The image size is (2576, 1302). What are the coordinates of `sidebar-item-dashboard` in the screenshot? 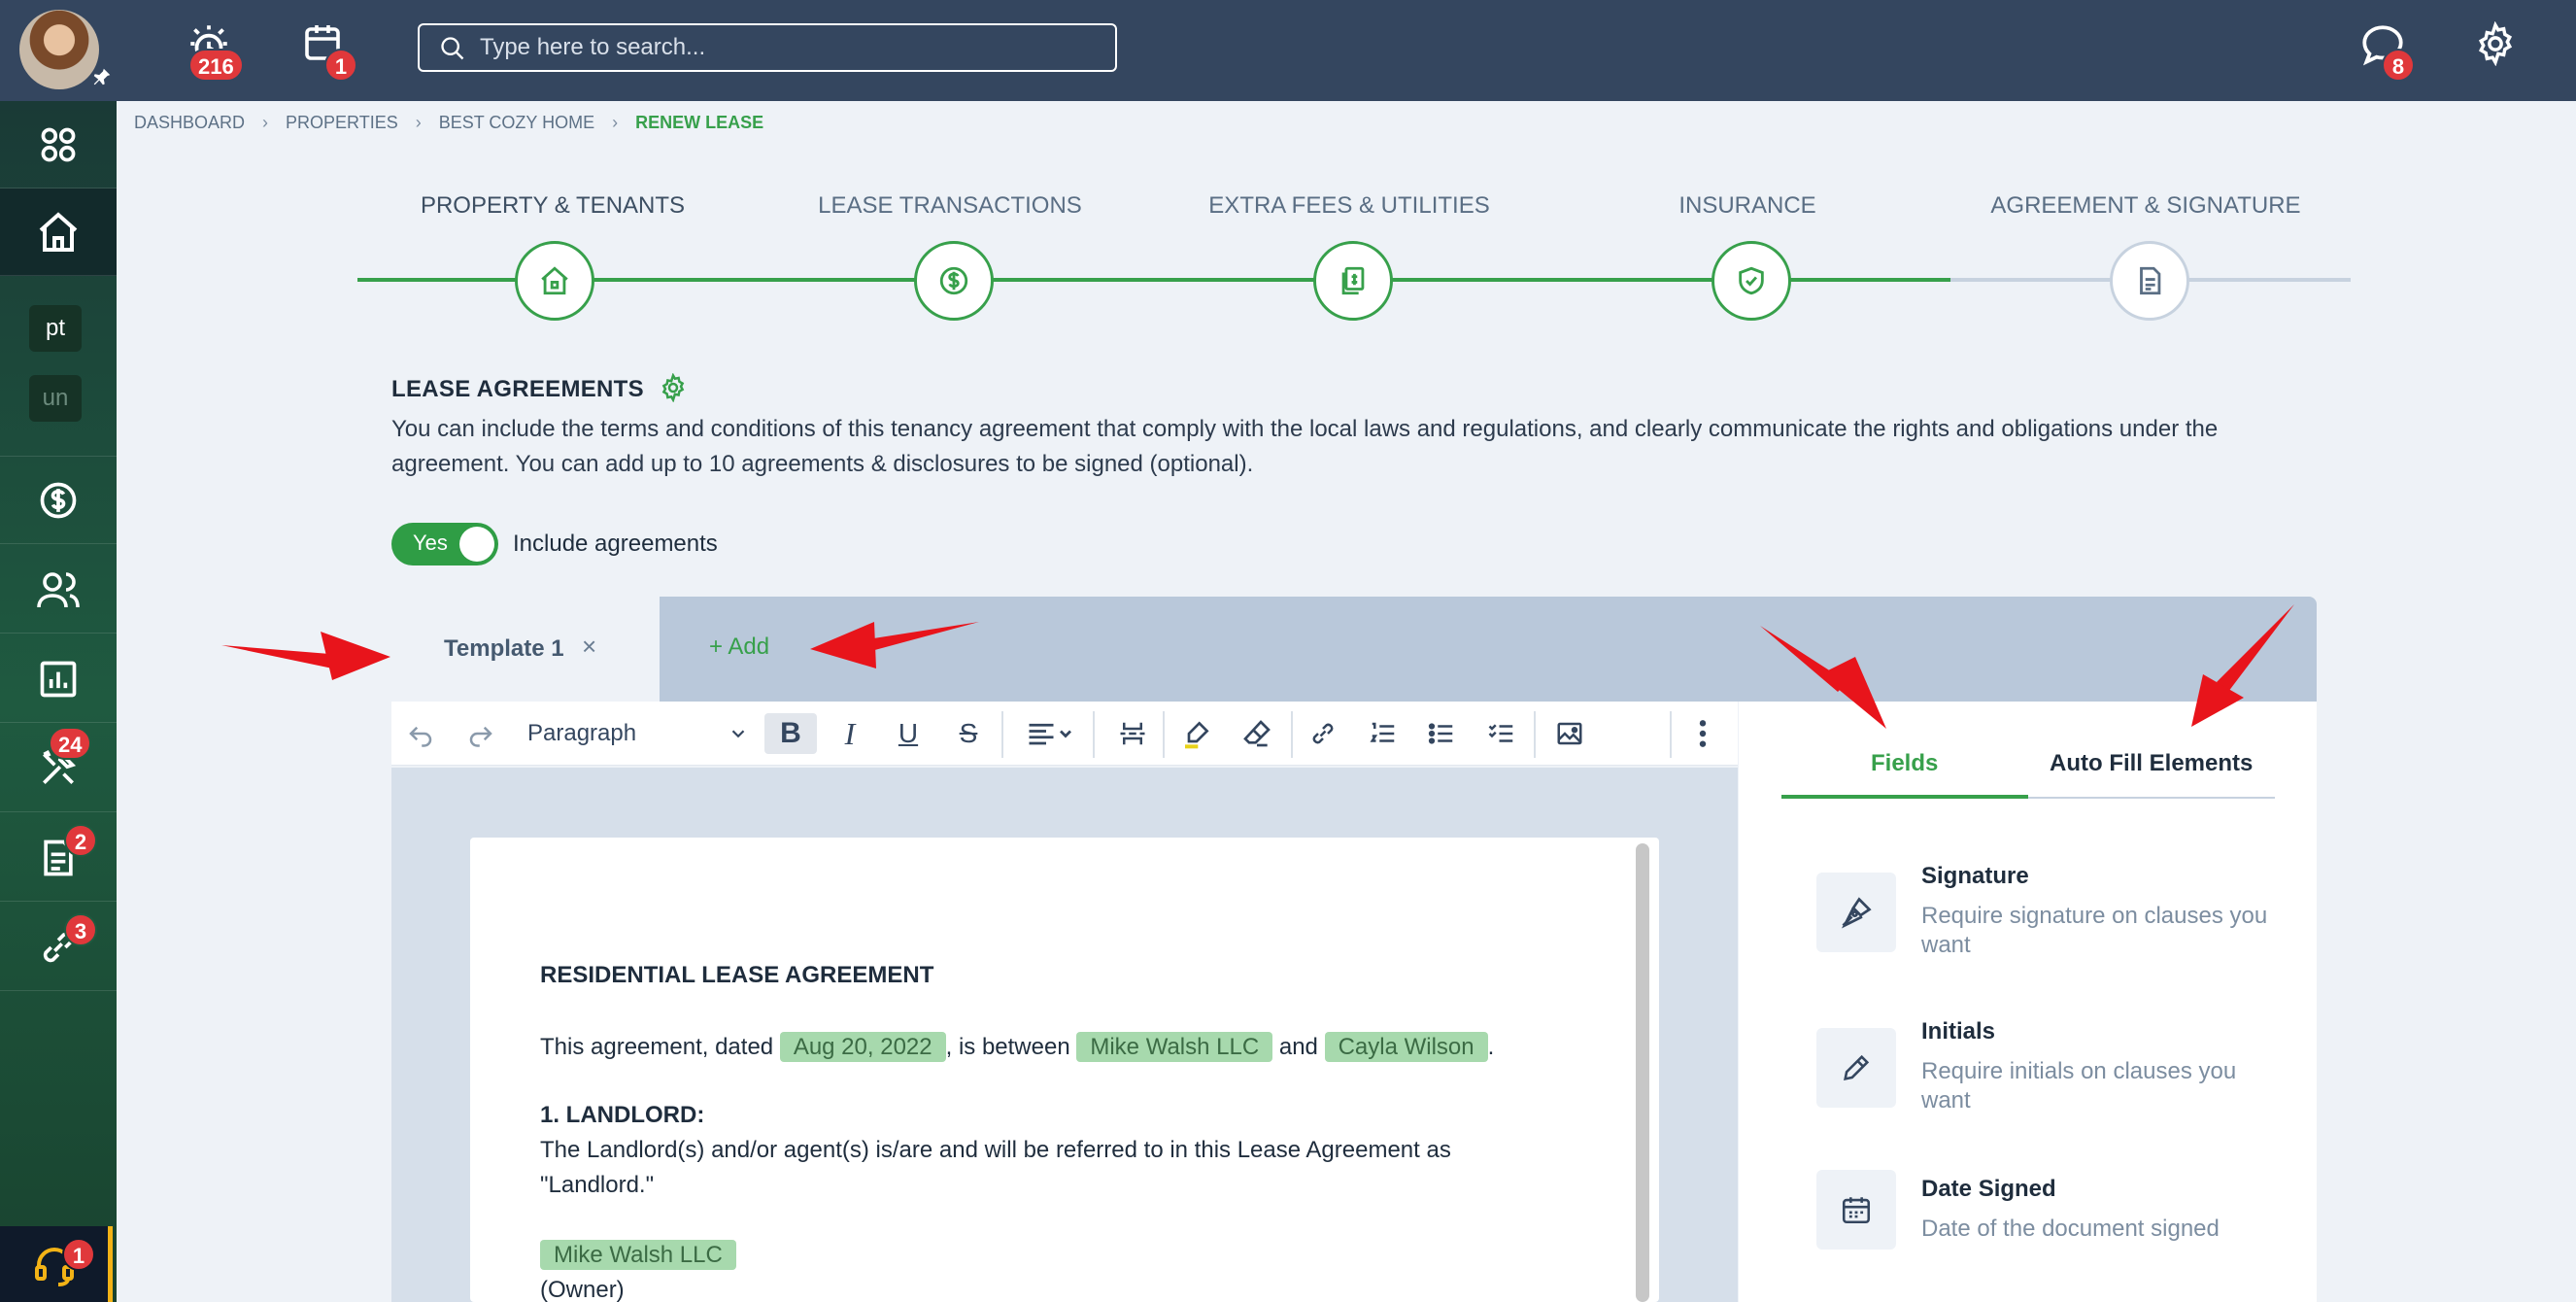 It's located at (58, 144).